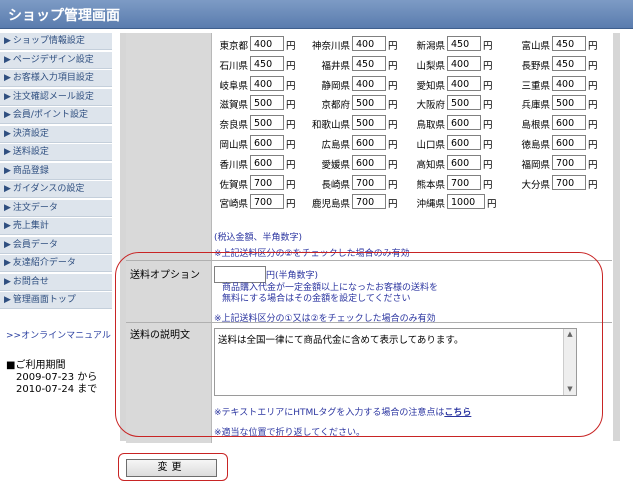  I want to click on shipping-cell: 三重県 400 円, so click(565, 83).